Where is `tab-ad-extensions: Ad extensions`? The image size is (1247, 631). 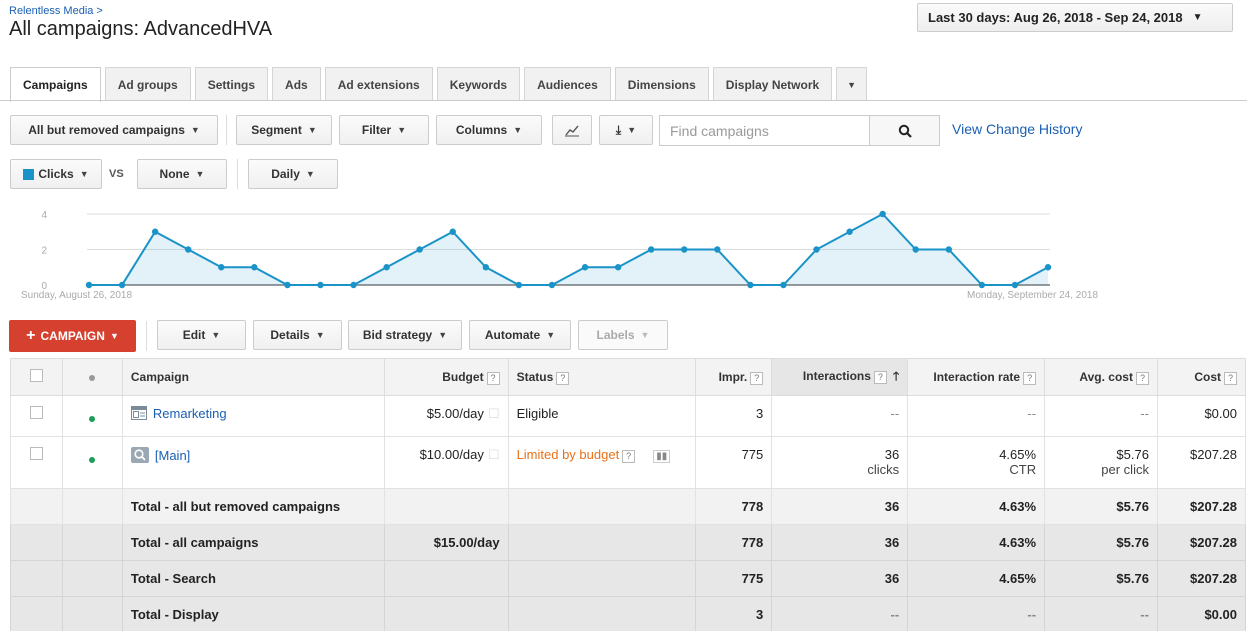
tab-ad-extensions: Ad extensions is located at coordinates (378, 84).